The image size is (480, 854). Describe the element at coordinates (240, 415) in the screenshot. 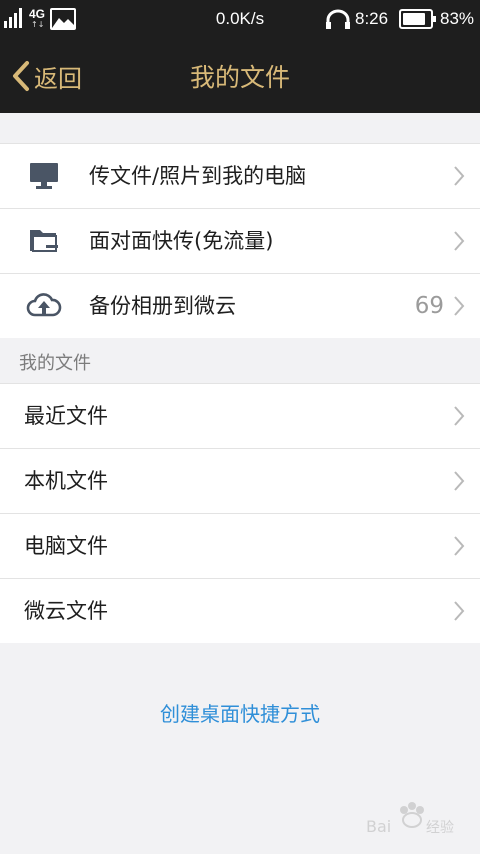

I see `recent-files-item: 最近文件` at that location.